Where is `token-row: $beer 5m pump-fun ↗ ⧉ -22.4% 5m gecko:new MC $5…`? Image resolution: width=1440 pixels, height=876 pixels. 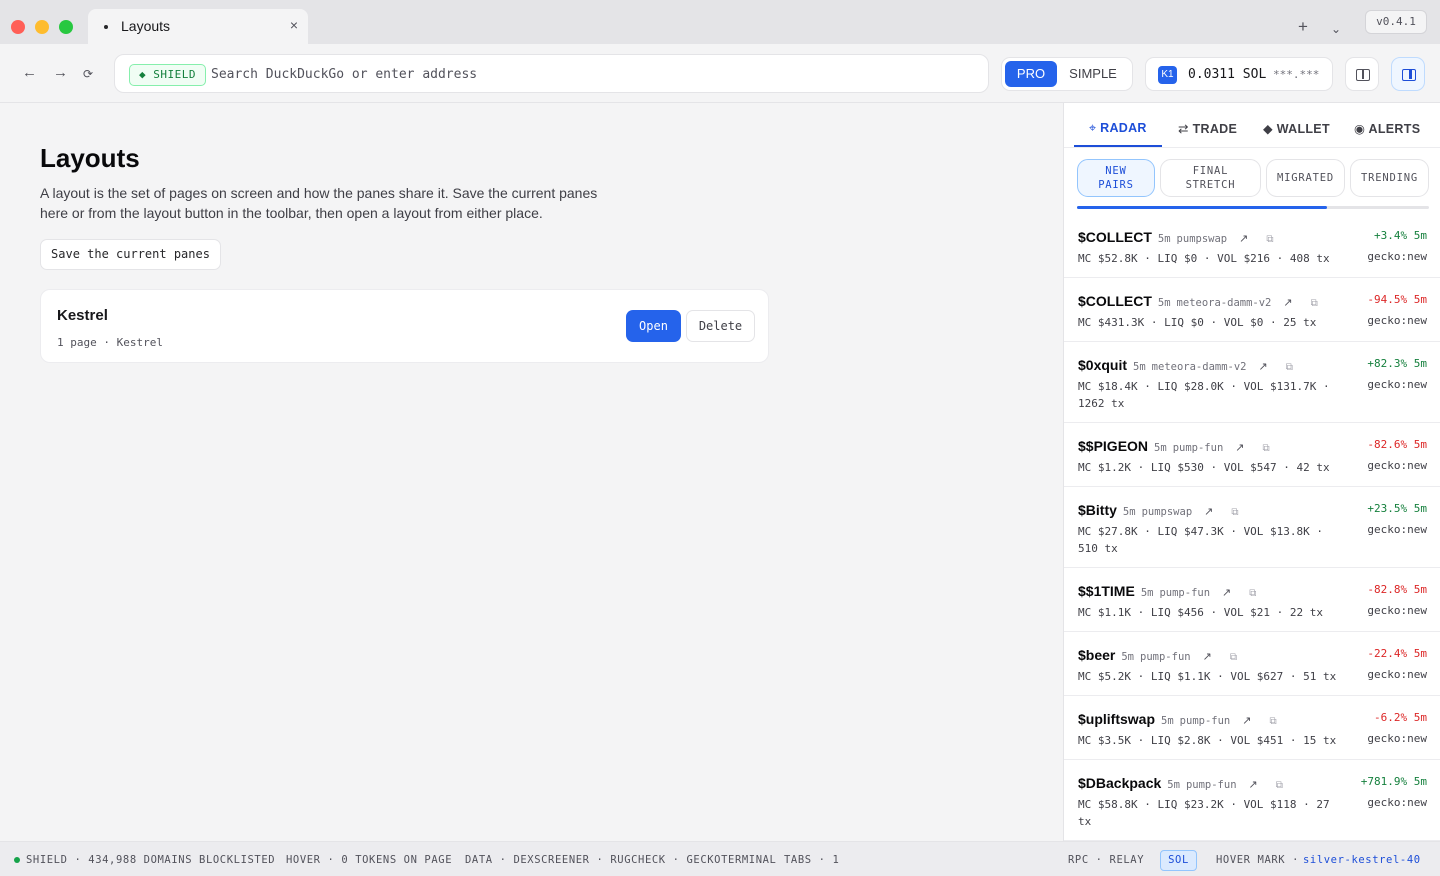
token-row: $beer 5m pump-fun ↗ ⧉ -22.4% 5m gecko:new MC $5… is located at coordinates (1252, 664).